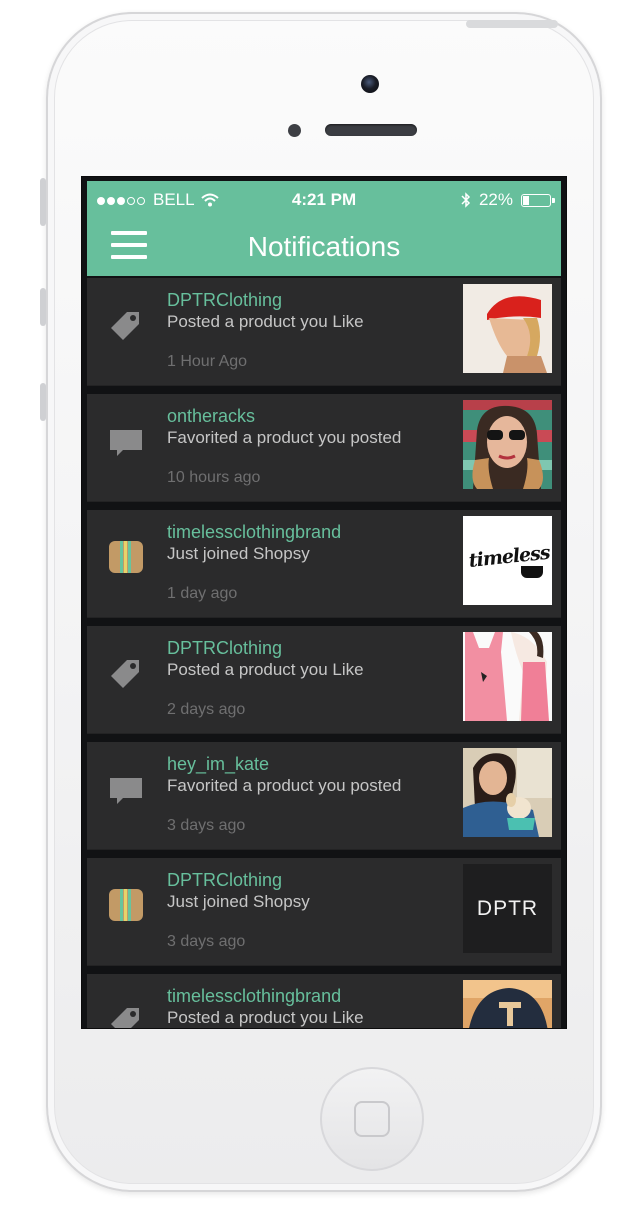  I want to click on battery-icon, so click(538, 200).